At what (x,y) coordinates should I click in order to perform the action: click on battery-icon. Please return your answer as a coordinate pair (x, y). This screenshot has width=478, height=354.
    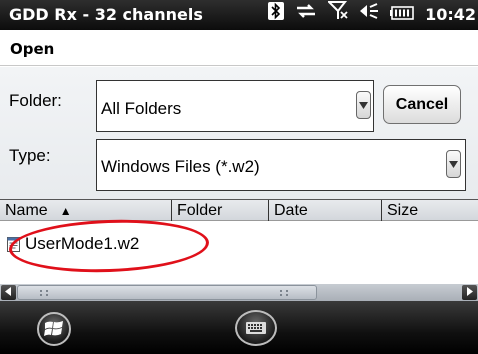
    Looking at the image, I should click on (402, 15).